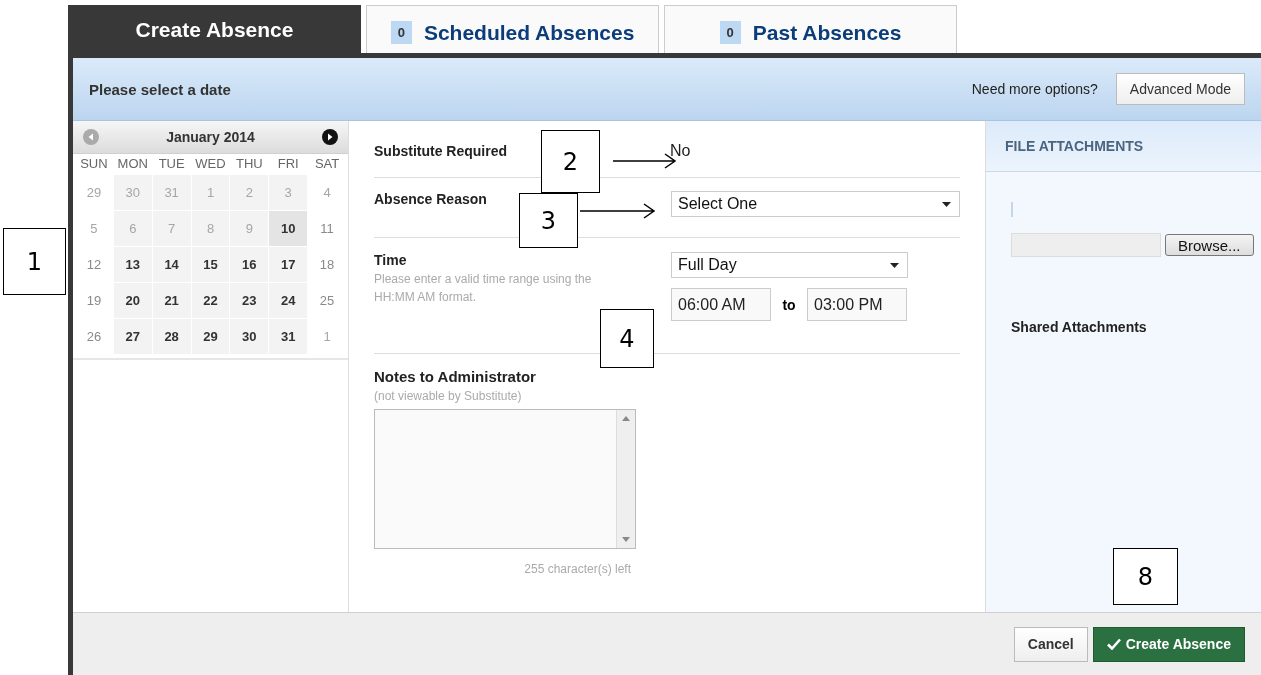  I want to click on next-month-icon, so click(330, 137).